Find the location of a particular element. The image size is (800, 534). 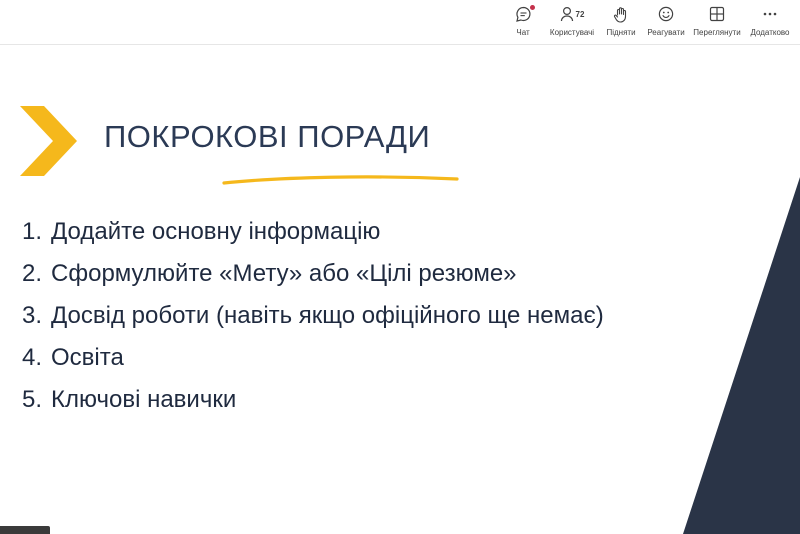

people-icon-wrap: 72 is located at coordinates (572, 14).